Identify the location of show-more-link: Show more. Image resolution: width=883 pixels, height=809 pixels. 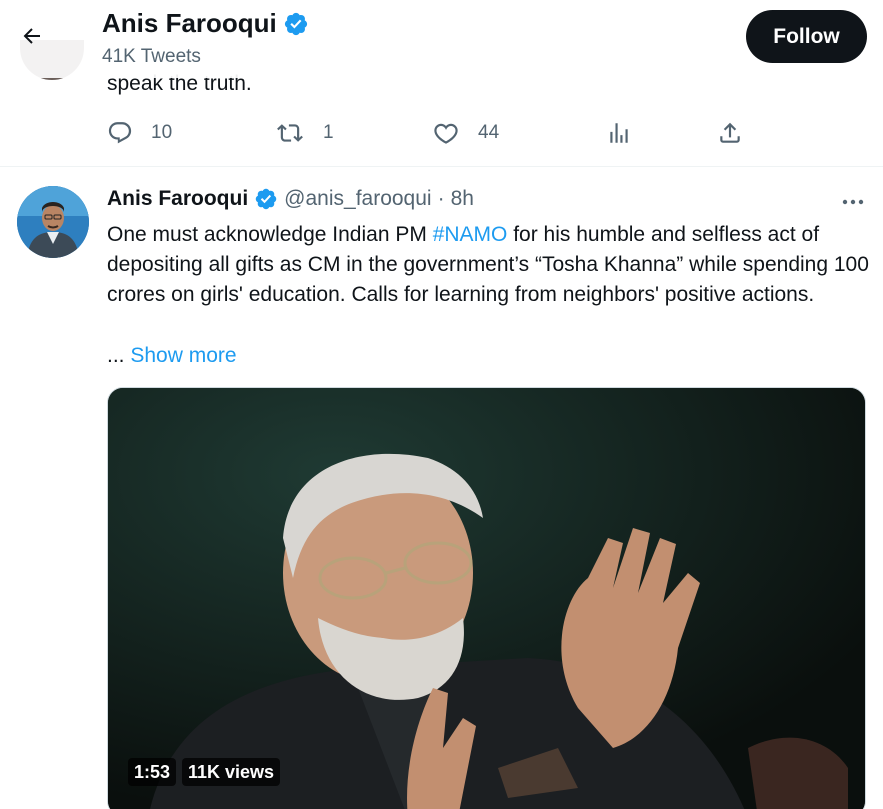
(183, 355).